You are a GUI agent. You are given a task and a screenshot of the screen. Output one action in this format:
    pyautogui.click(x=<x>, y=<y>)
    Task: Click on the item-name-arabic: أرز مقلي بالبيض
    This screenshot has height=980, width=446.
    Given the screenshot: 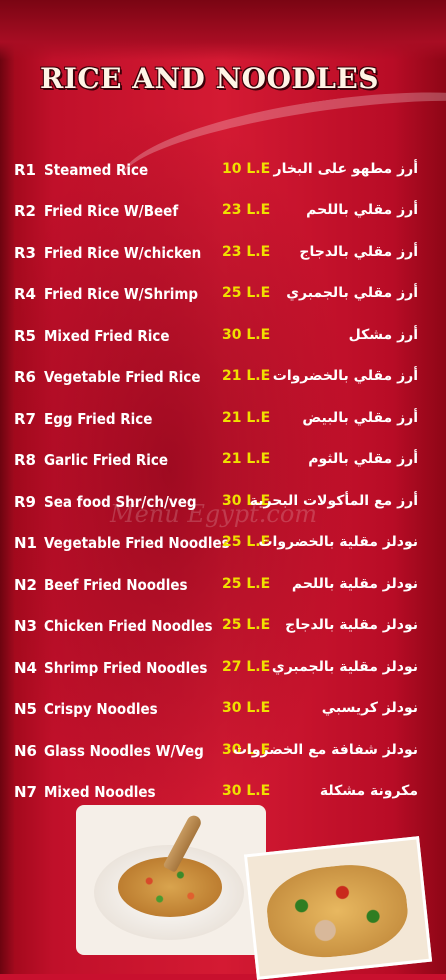 What is the action you would take?
    pyautogui.click(x=360, y=418)
    